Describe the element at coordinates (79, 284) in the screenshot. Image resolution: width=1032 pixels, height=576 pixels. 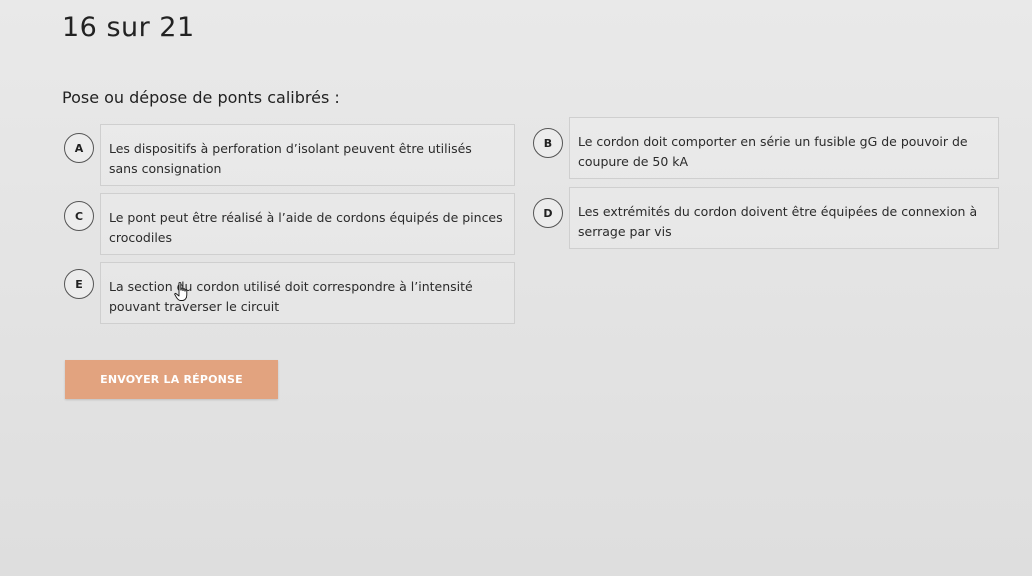
I see `option-e-letter-badge: E` at that location.